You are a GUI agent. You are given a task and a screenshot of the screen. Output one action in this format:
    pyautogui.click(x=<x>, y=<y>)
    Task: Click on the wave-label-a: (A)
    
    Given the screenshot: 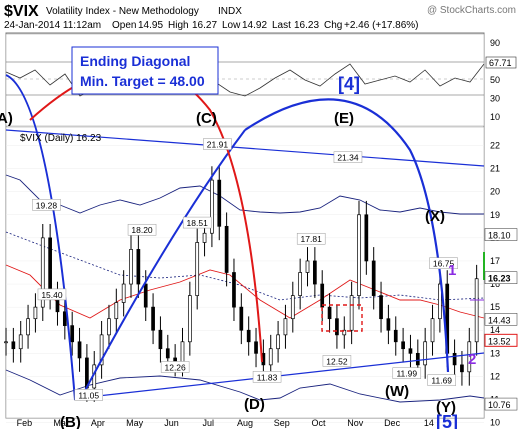 What is the action you would take?
    pyautogui.click(x=6, y=118)
    